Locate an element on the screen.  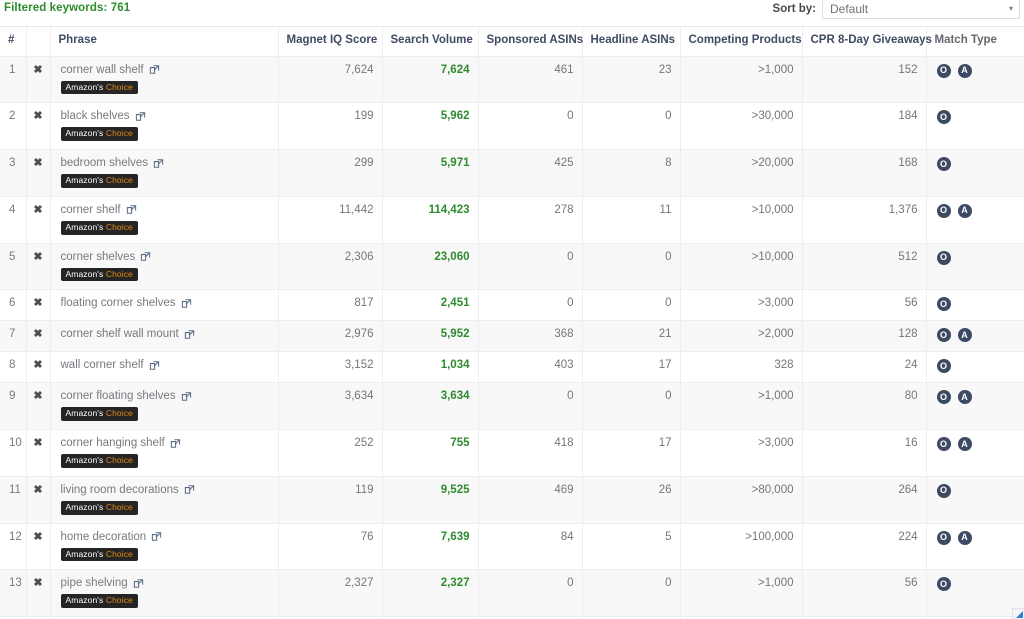
remove-keyword-cell: ✖ is located at coordinates (38, 367).